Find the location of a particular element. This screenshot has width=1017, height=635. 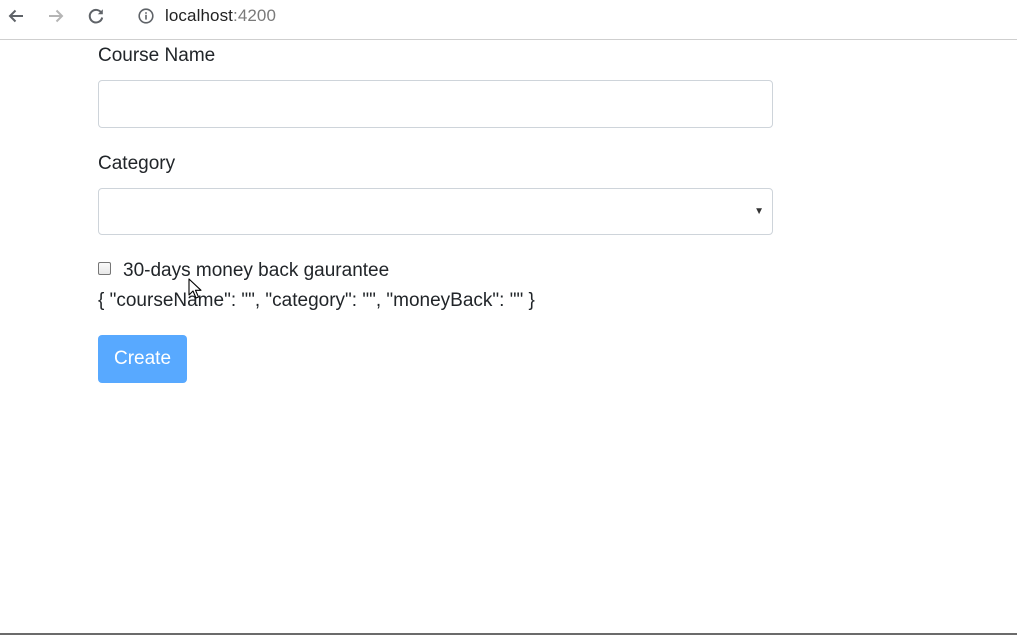

back-button is located at coordinates (16, 16).